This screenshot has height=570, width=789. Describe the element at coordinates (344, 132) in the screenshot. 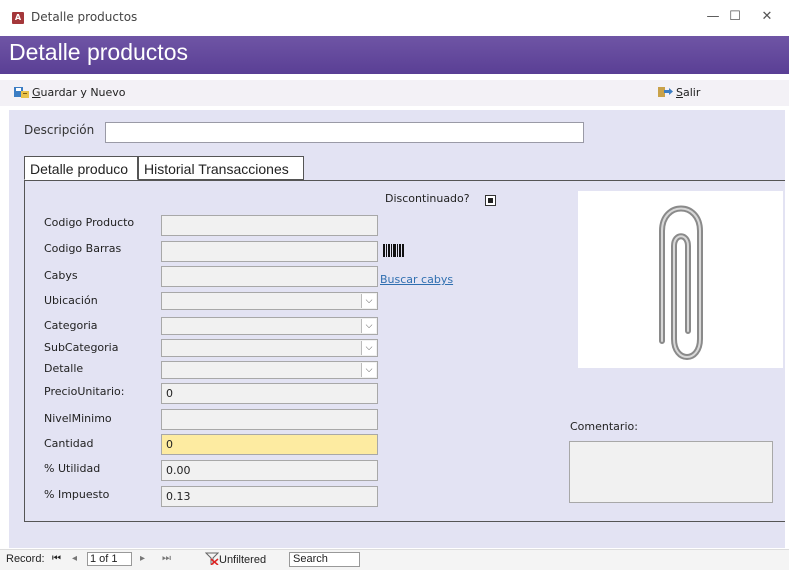

I see `descripcion-input` at that location.